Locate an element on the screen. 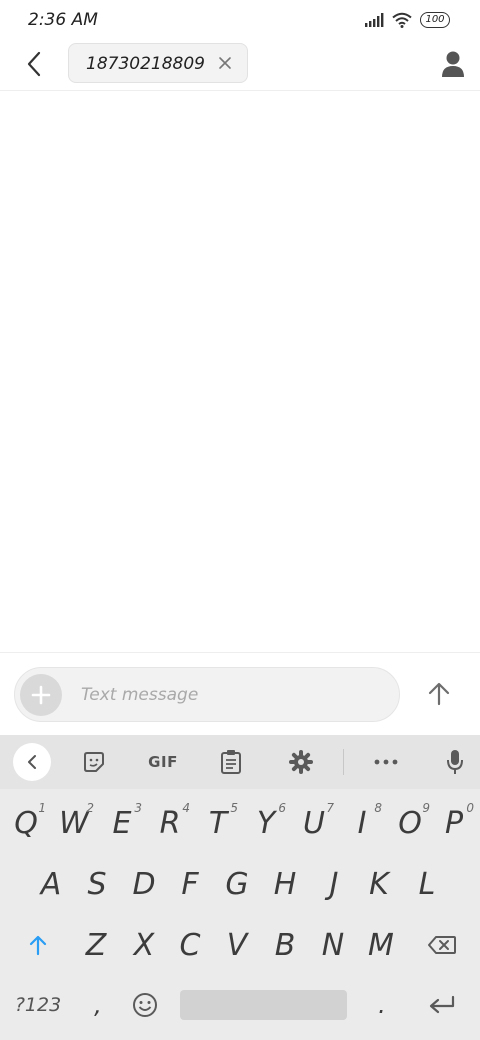 The width and height of the screenshot is (480, 1040). key-x: X is located at coordinates (144, 945).